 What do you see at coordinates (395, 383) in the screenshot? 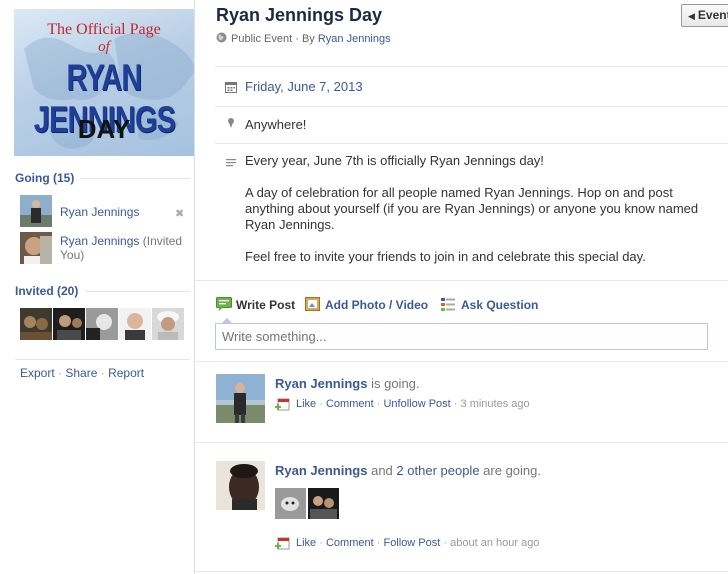
I see `story-verb: is going.` at bounding box center [395, 383].